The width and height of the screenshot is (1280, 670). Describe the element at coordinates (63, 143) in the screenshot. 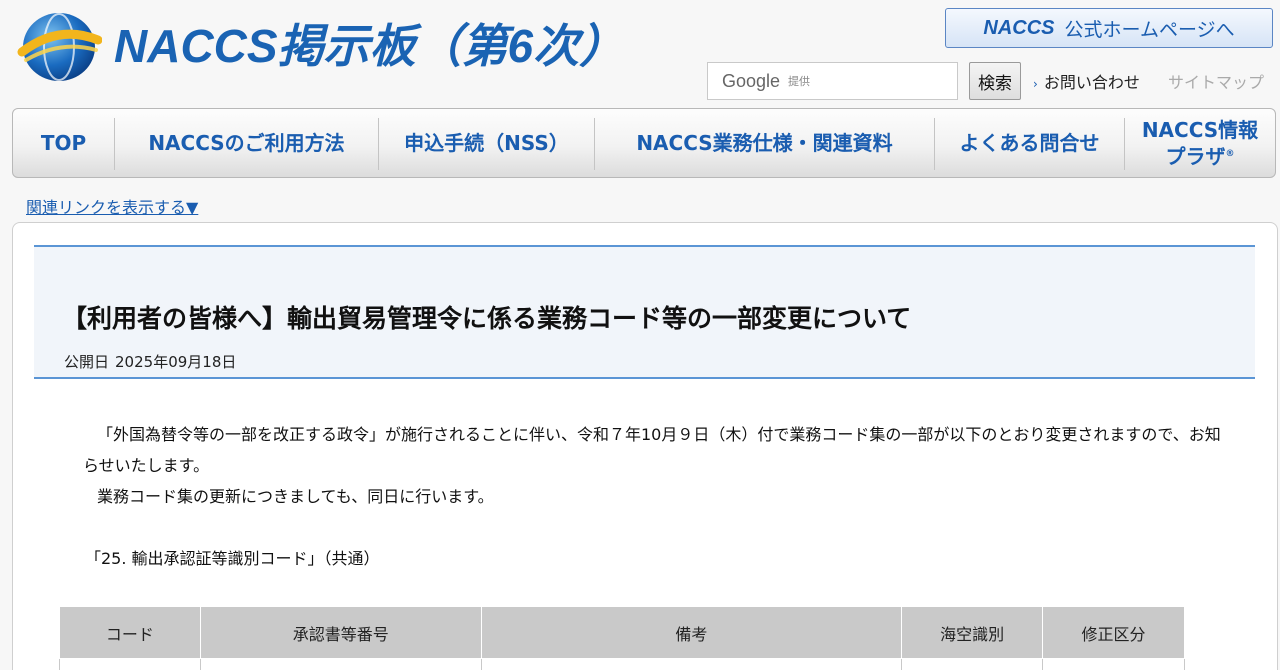

I see `nav-item-top: TOP` at that location.